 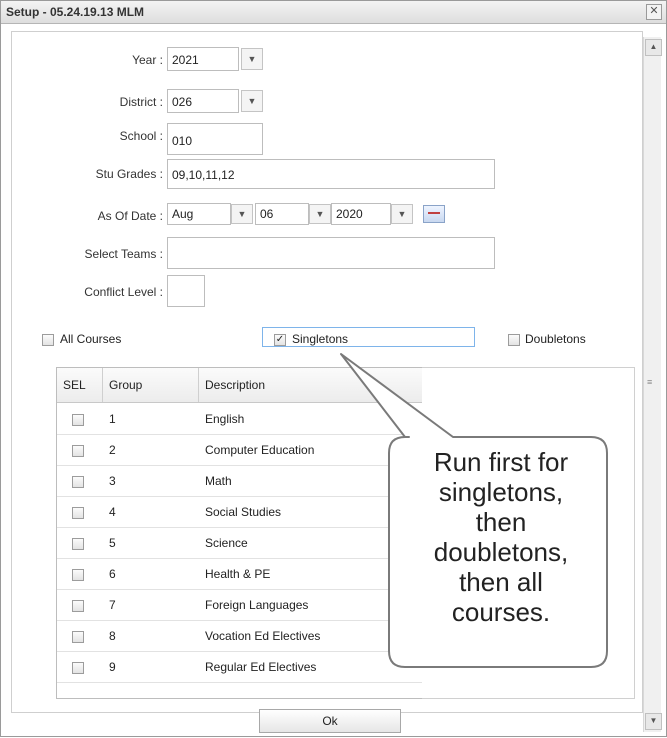 What do you see at coordinates (226, 543) in the screenshot?
I see `description-cell: Science` at bounding box center [226, 543].